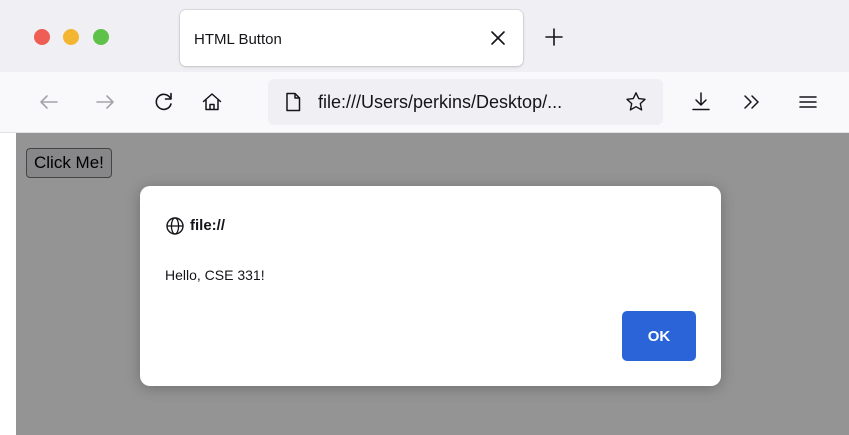 This screenshot has height=435, width=849. What do you see at coordinates (808, 102) in the screenshot?
I see `hamburger-menu-icon` at bounding box center [808, 102].